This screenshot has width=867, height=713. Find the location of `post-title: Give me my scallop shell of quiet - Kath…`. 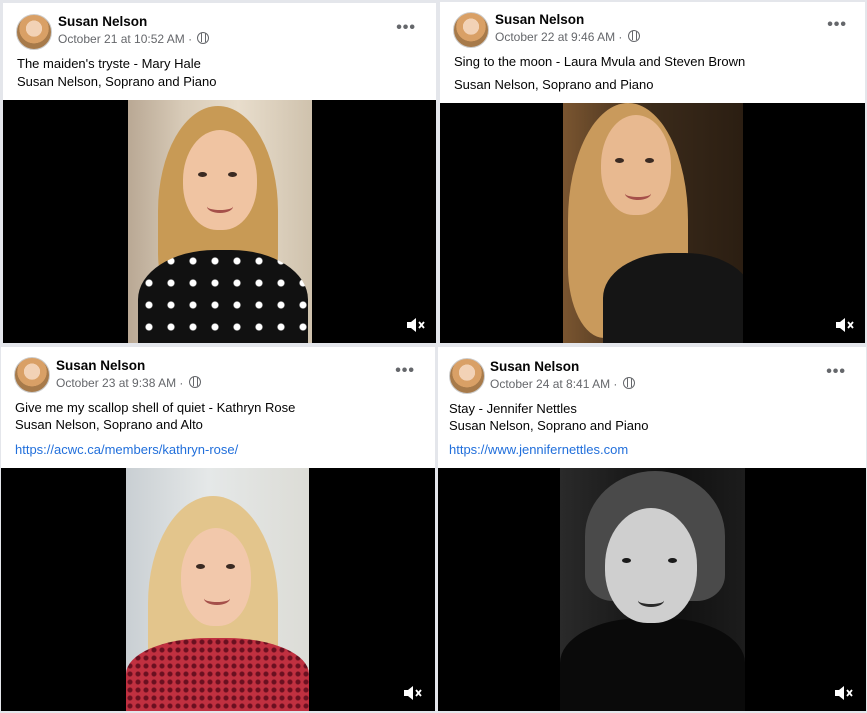

post-title: Give me my scallop shell of quiet - Kath… is located at coordinates (155, 407).